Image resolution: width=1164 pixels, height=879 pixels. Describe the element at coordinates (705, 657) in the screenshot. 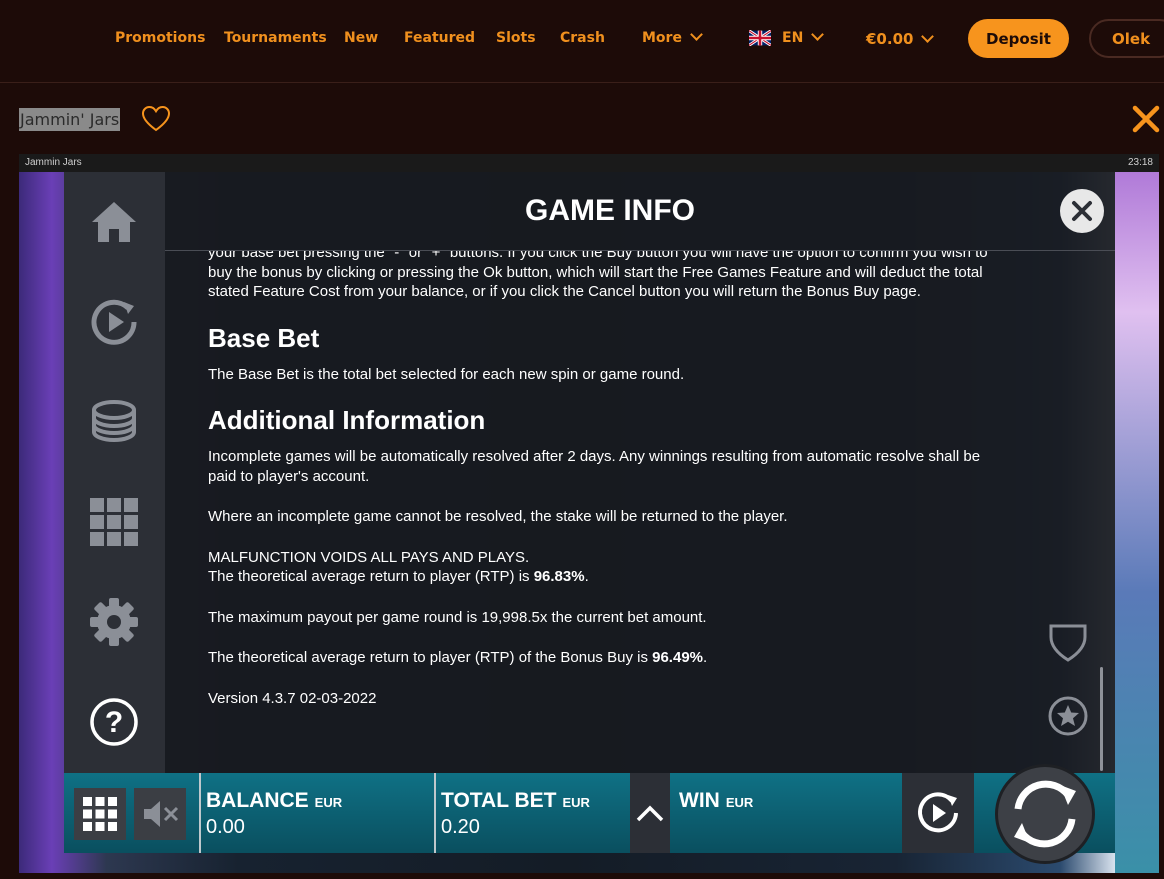

I see `bonus-rtp-suffix: .` at that location.